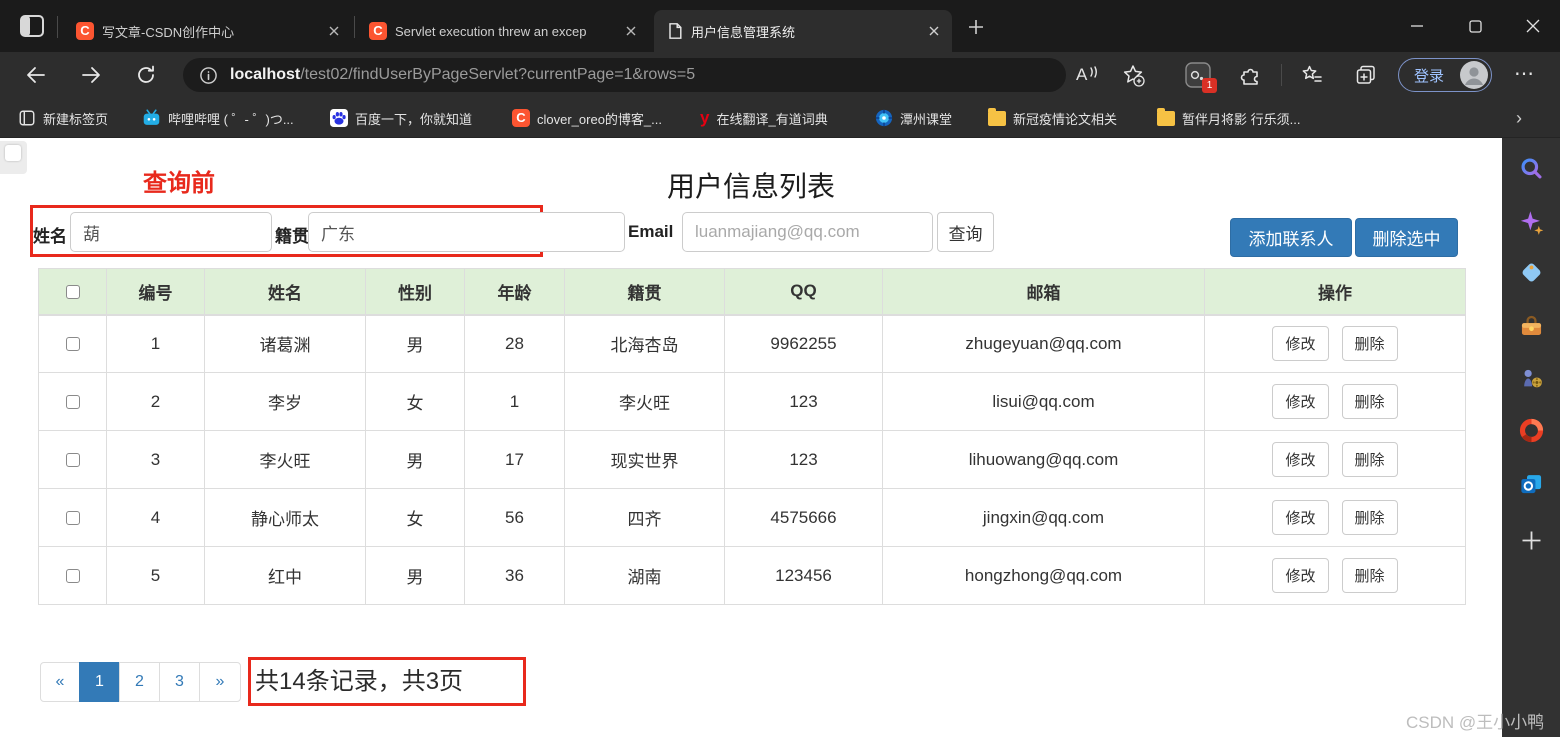 This screenshot has width=1560, height=737. Describe the element at coordinates (171, 232) in the screenshot. I see `name-input` at that location.